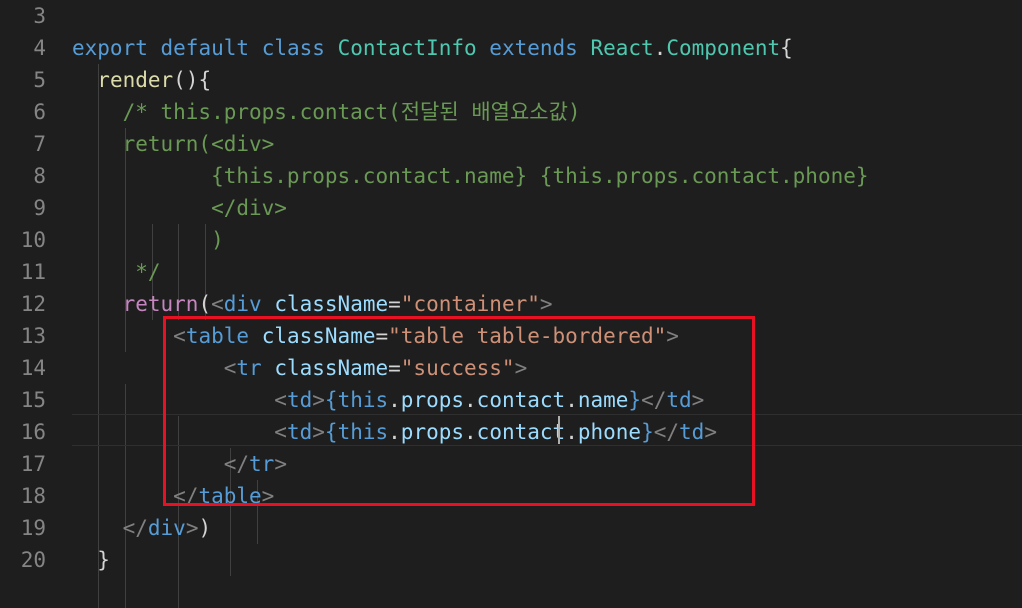  I want to click on code-token: <, so click(217, 304).